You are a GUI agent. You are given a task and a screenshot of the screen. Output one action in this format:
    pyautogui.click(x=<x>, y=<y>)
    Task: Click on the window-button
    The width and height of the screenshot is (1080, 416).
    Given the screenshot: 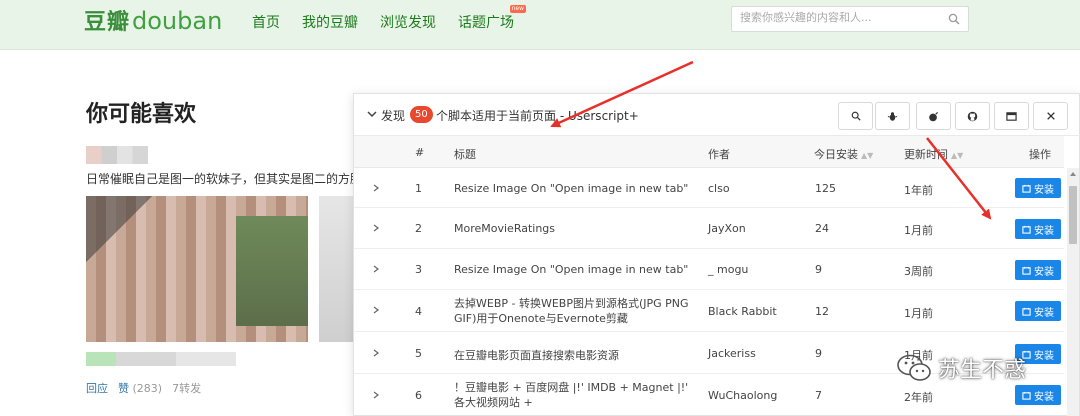 What is the action you would take?
    pyautogui.click(x=1011, y=116)
    